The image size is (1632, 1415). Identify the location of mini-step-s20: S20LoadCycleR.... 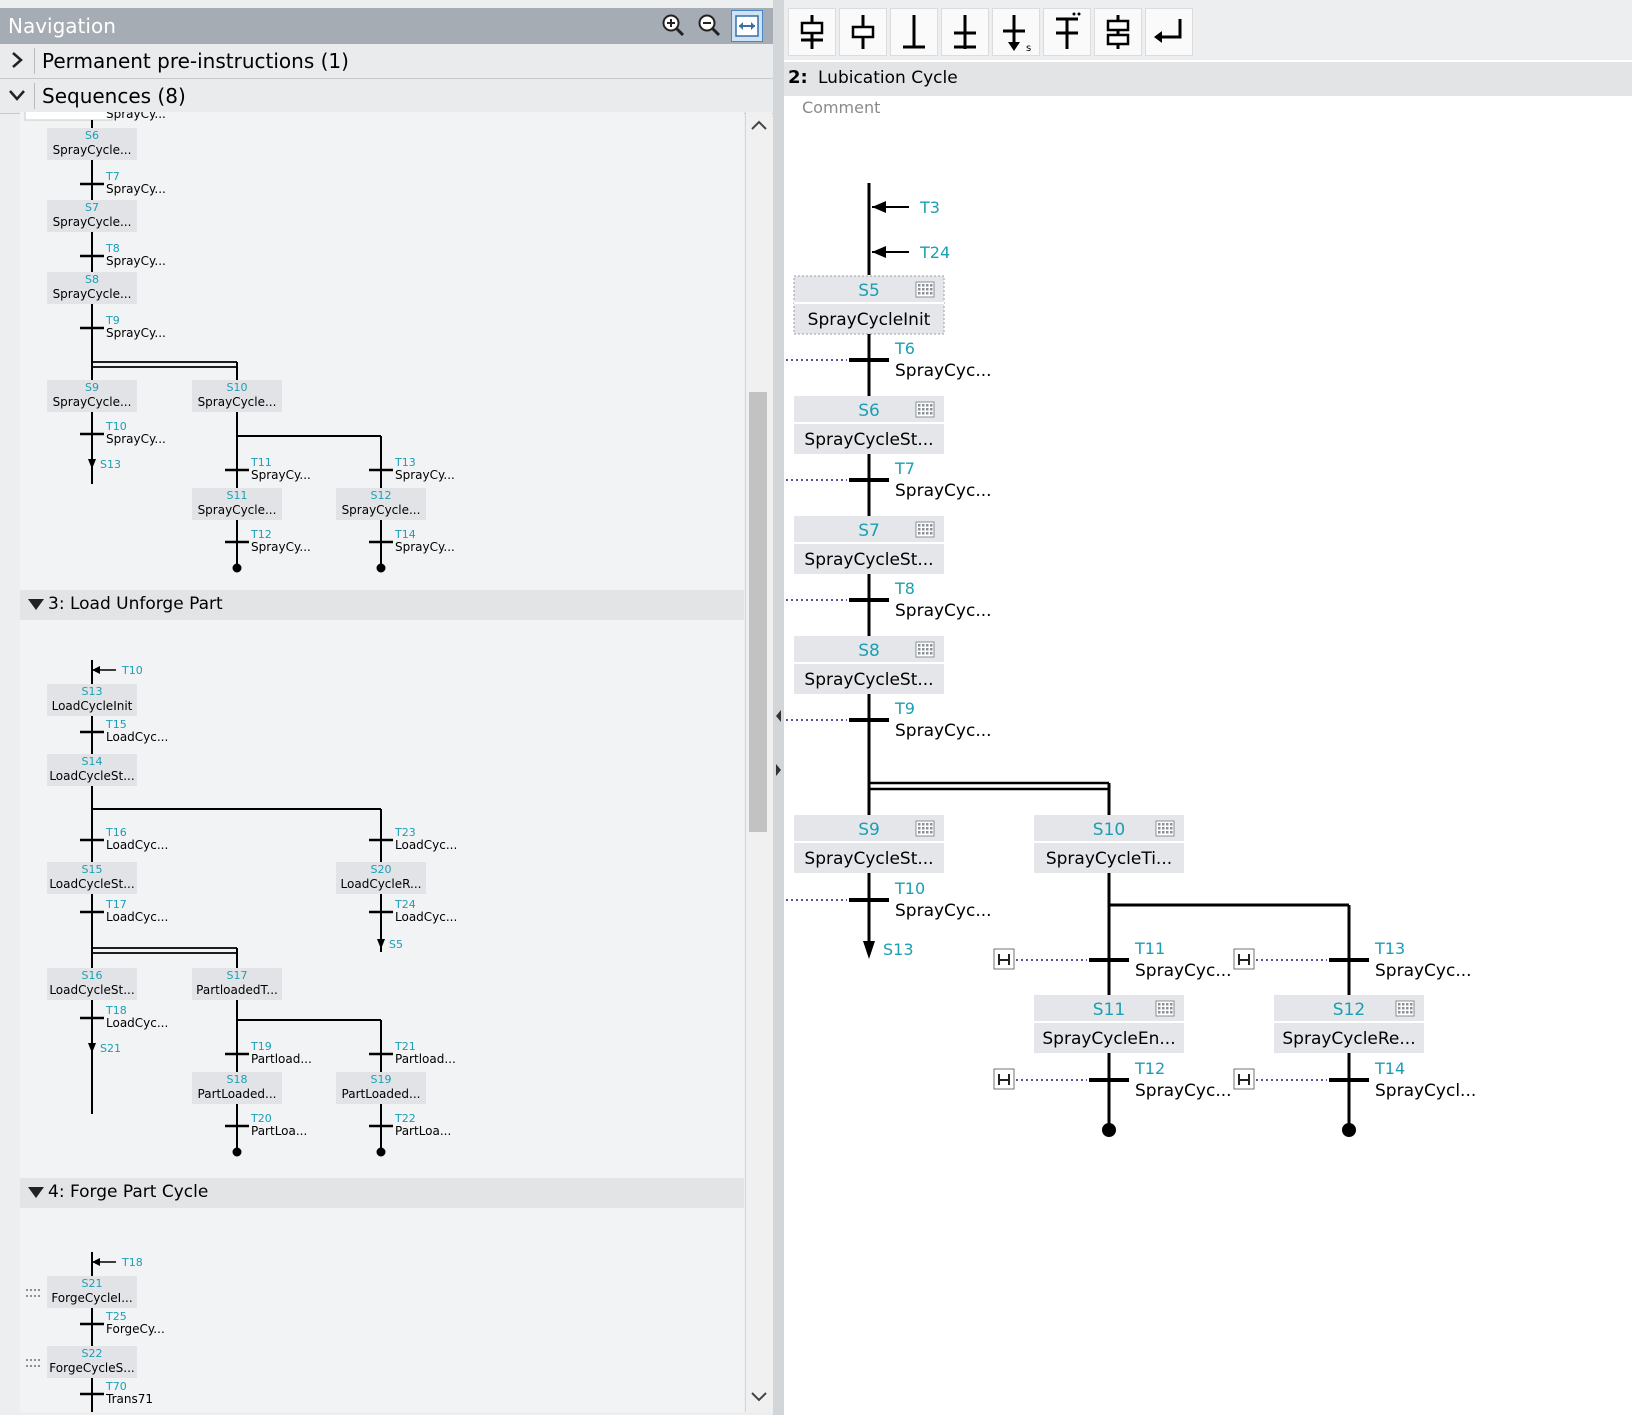
(381, 878).